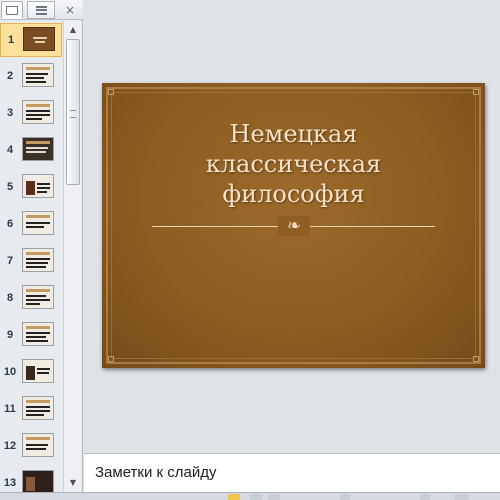 Image resolution: width=500 pixels, height=500 pixels. I want to click on thumbnail-slide-9: 9, so click(31, 336).